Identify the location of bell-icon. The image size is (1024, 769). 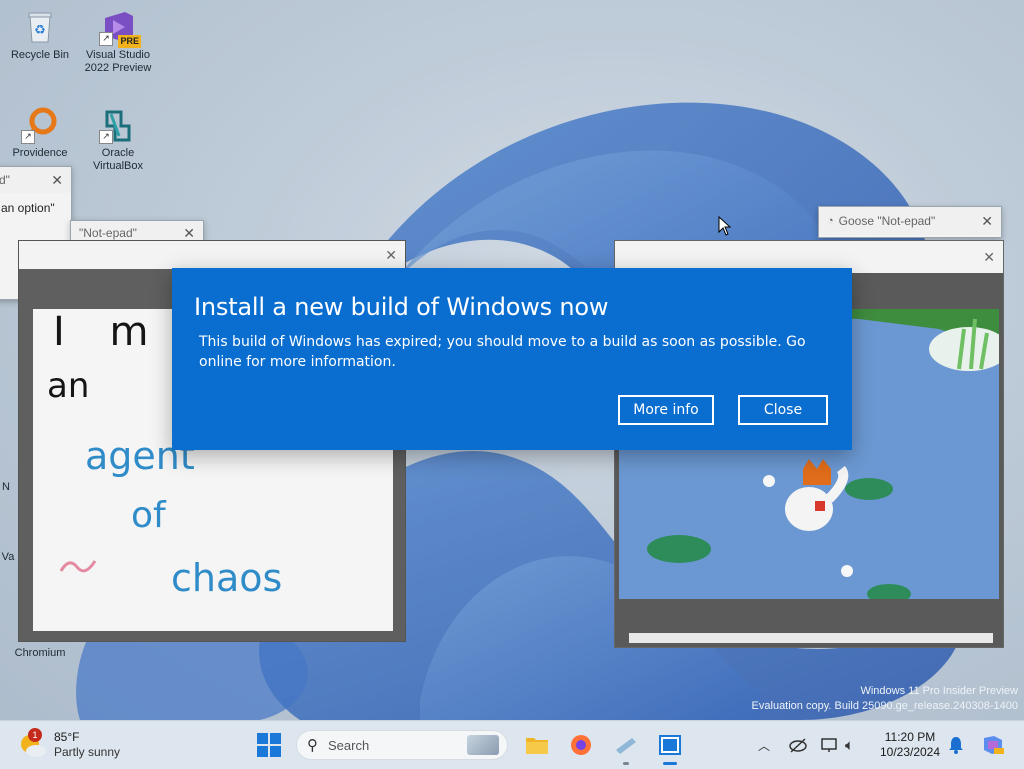
(956, 745).